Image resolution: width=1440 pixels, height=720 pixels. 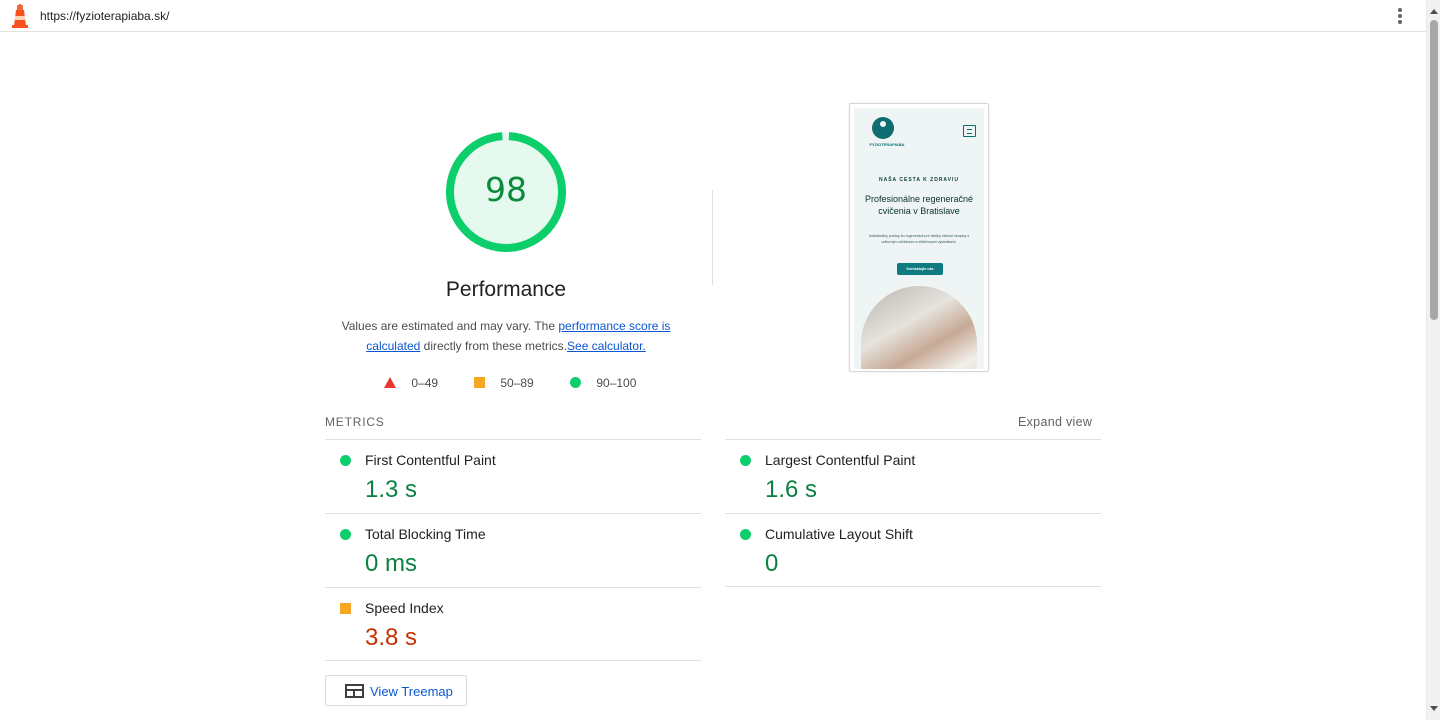 What do you see at coordinates (919, 327) in the screenshot?
I see `site-hero-photo` at bounding box center [919, 327].